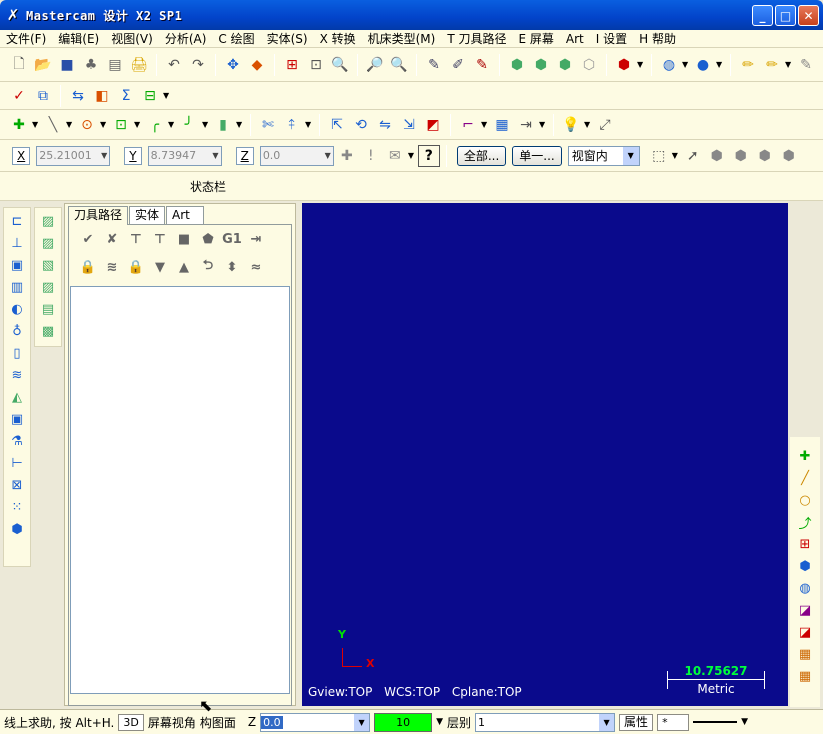 This screenshot has height=734, width=823. Describe the element at coordinates (605, 125) in the screenshot. I see `expand-icon: ⤢` at that location.